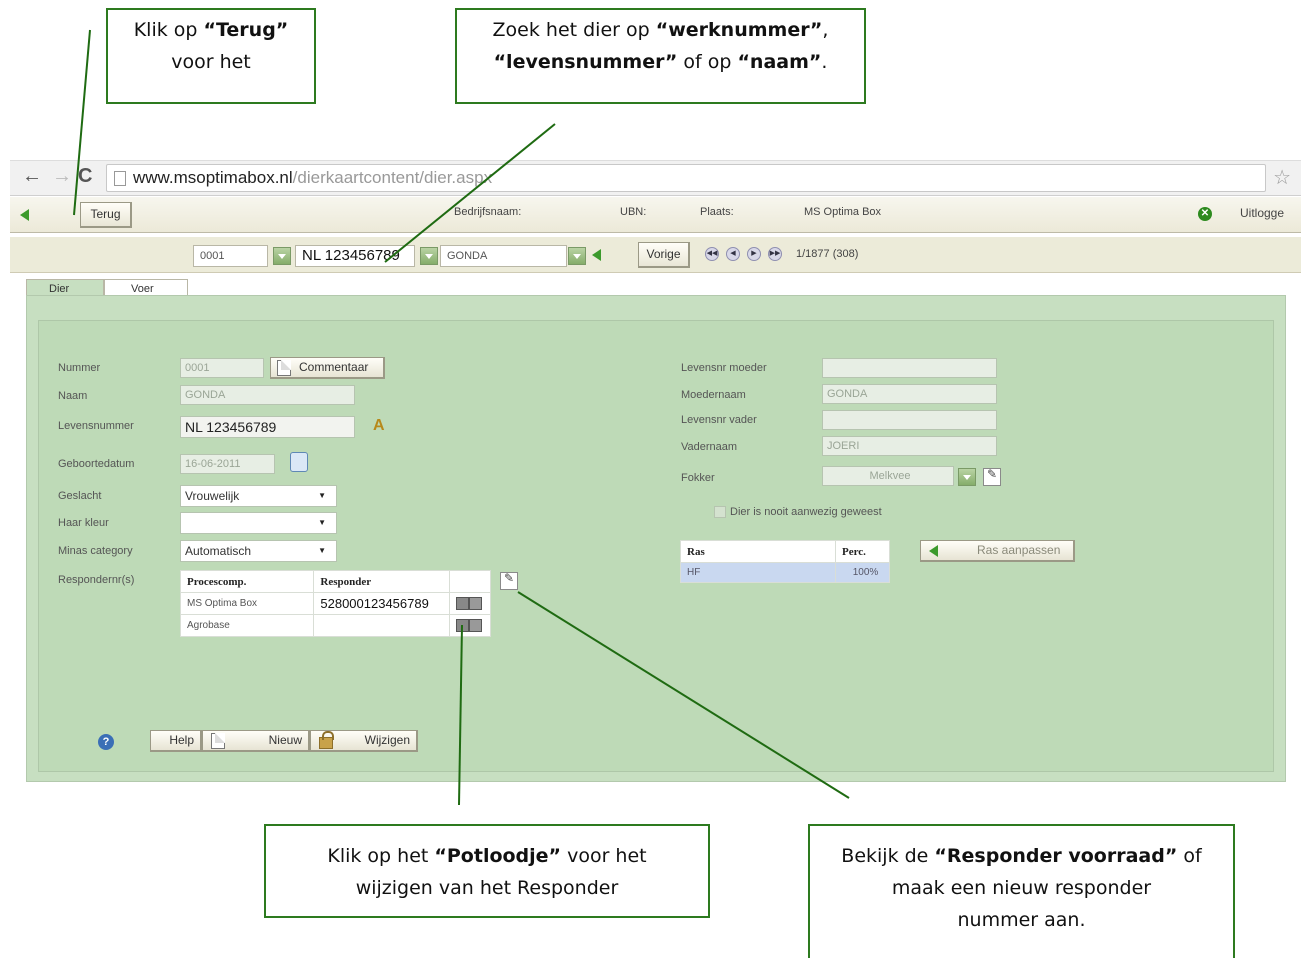 Image resolution: width=1301 pixels, height=958 pixels. Describe the element at coordinates (267, 395) in the screenshot. I see `naam-field: GONDA` at that location.